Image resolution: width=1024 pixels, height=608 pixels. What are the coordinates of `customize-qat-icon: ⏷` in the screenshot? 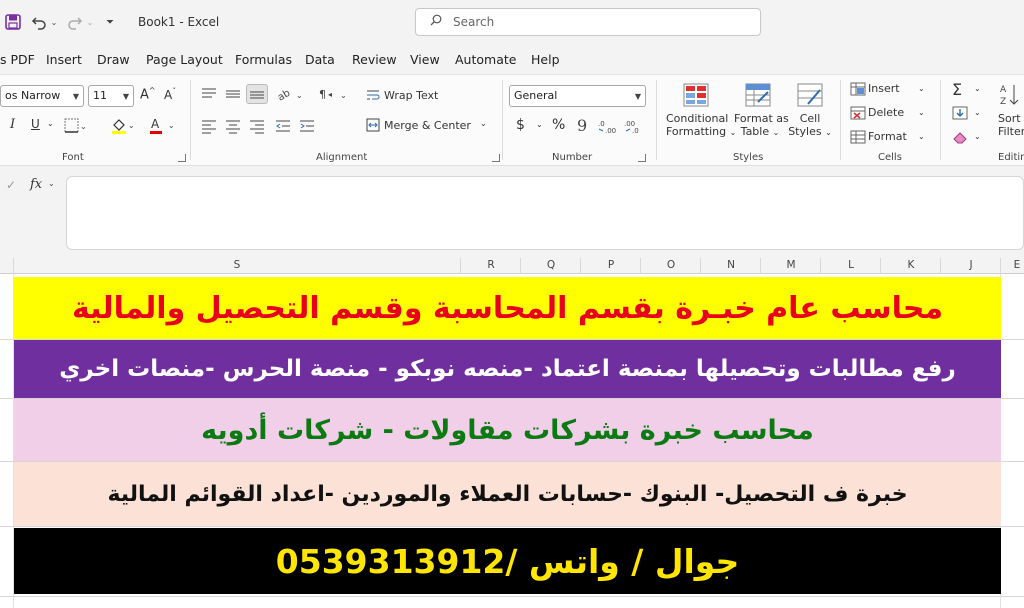 It's located at (110, 22).